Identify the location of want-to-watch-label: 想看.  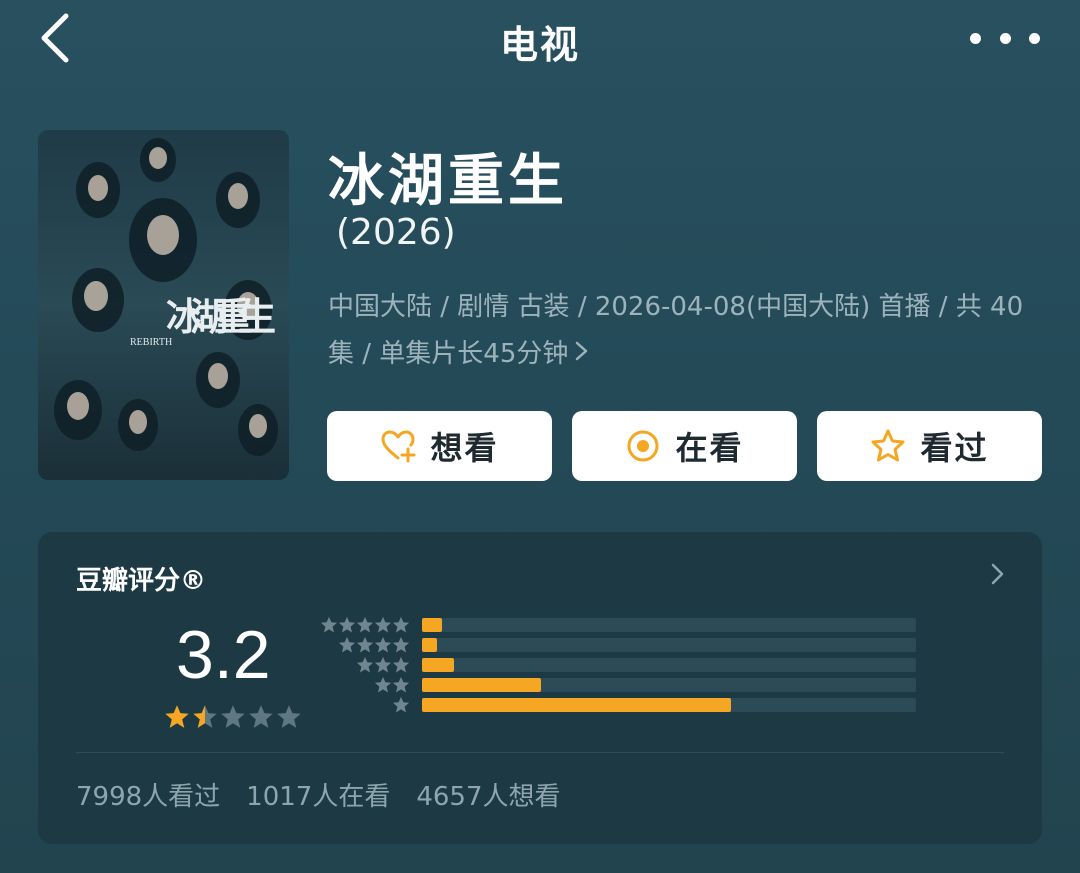
(464, 448).